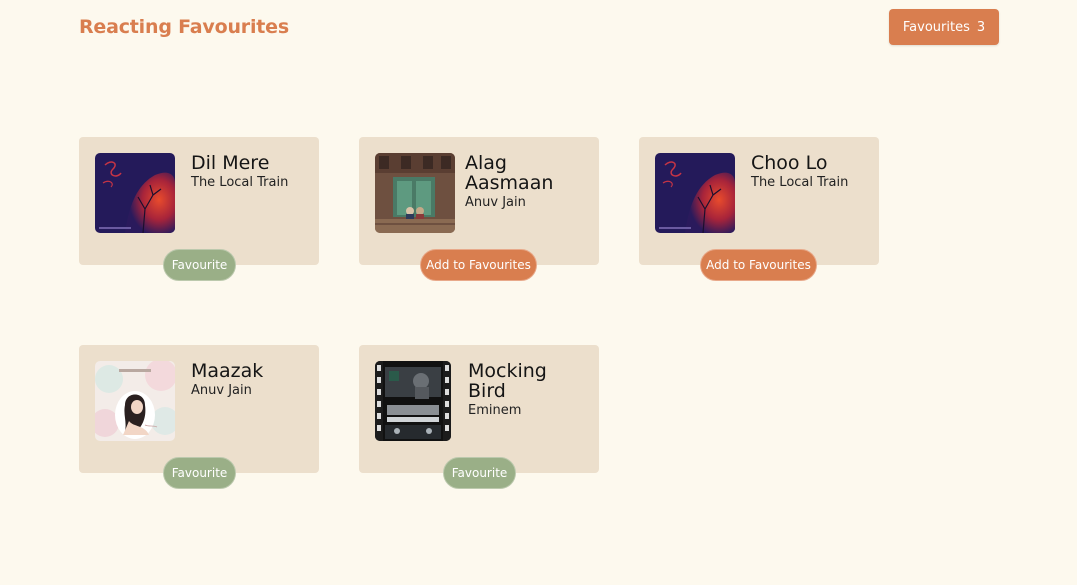 Image resolution: width=1077 pixels, height=585 pixels. Describe the element at coordinates (199, 209) in the screenshot. I see `song-card: Dil Mere The Local Train Favourite` at that location.